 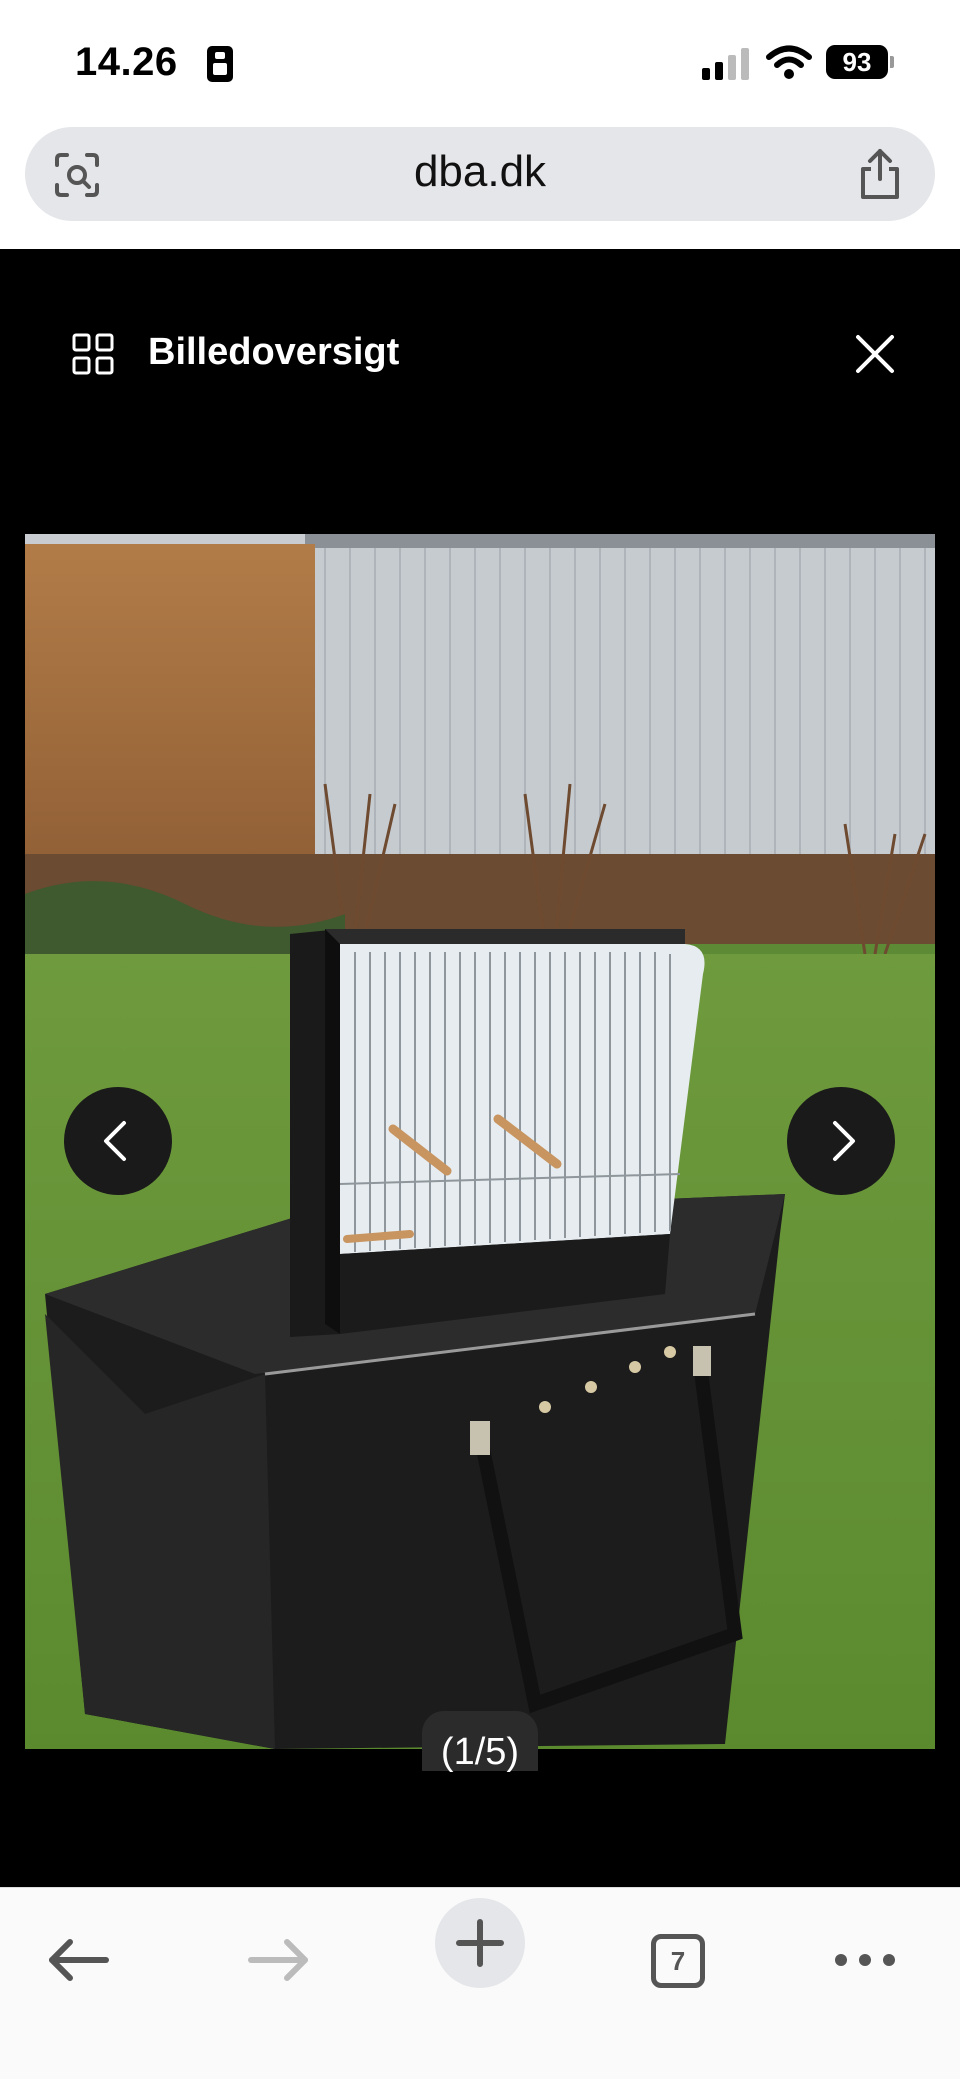 What do you see at coordinates (789, 62) in the screenshot?
I see `wifi-icon` at bounding box center [789, 62].